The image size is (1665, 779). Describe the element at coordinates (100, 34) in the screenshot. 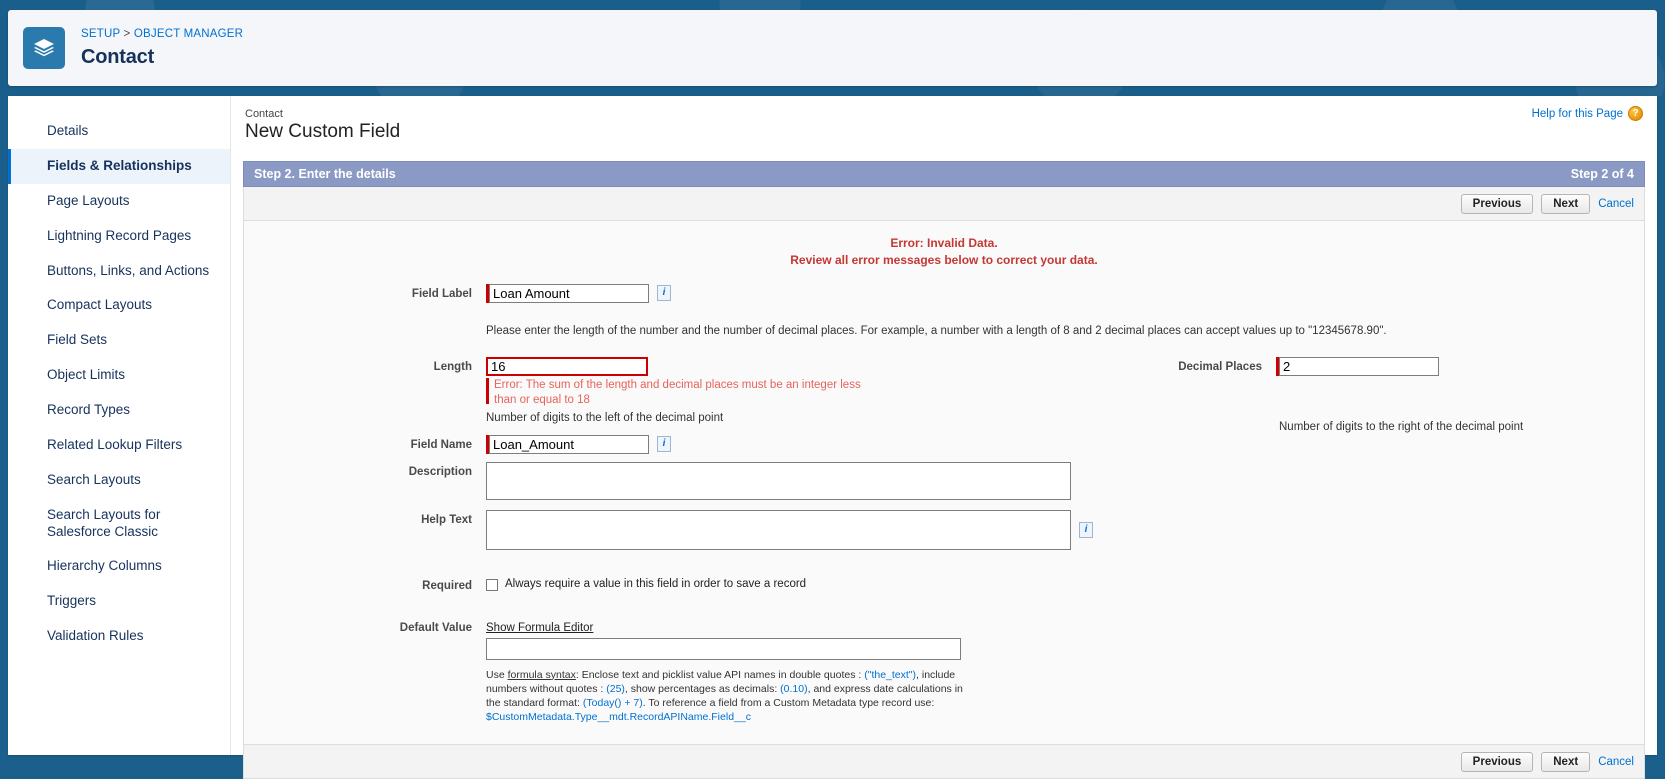

I see `breadcrumb-setup-link: SETUP` at that location.